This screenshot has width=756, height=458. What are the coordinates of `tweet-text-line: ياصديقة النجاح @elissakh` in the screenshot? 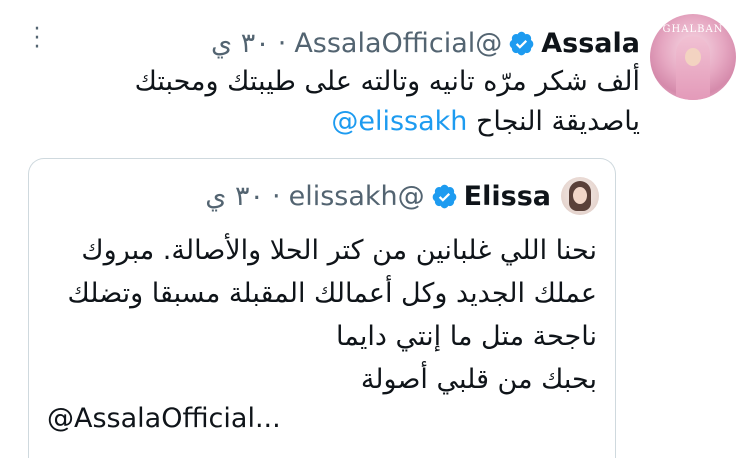 It's located at (340, 122).